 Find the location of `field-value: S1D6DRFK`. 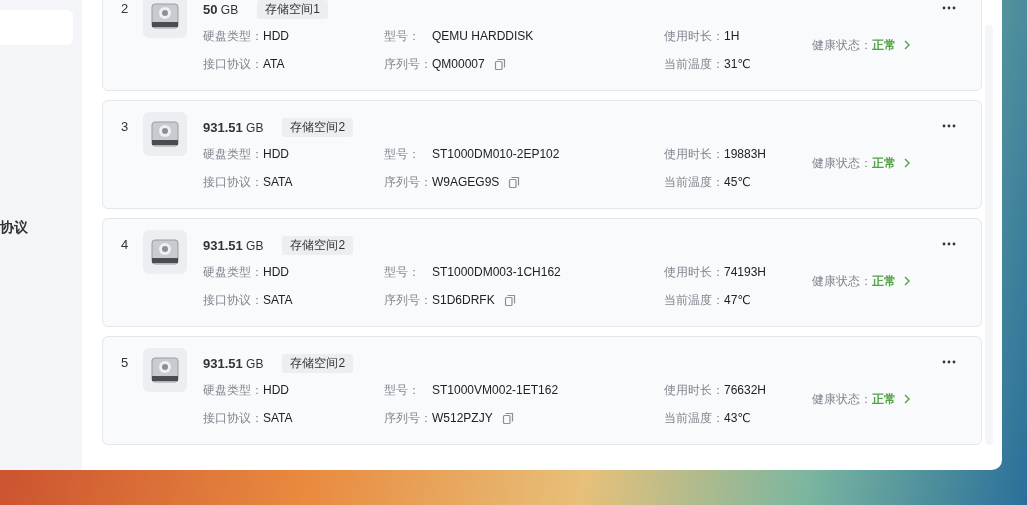

field-value: S1D6DRFK is located at coordinates (463, 300).